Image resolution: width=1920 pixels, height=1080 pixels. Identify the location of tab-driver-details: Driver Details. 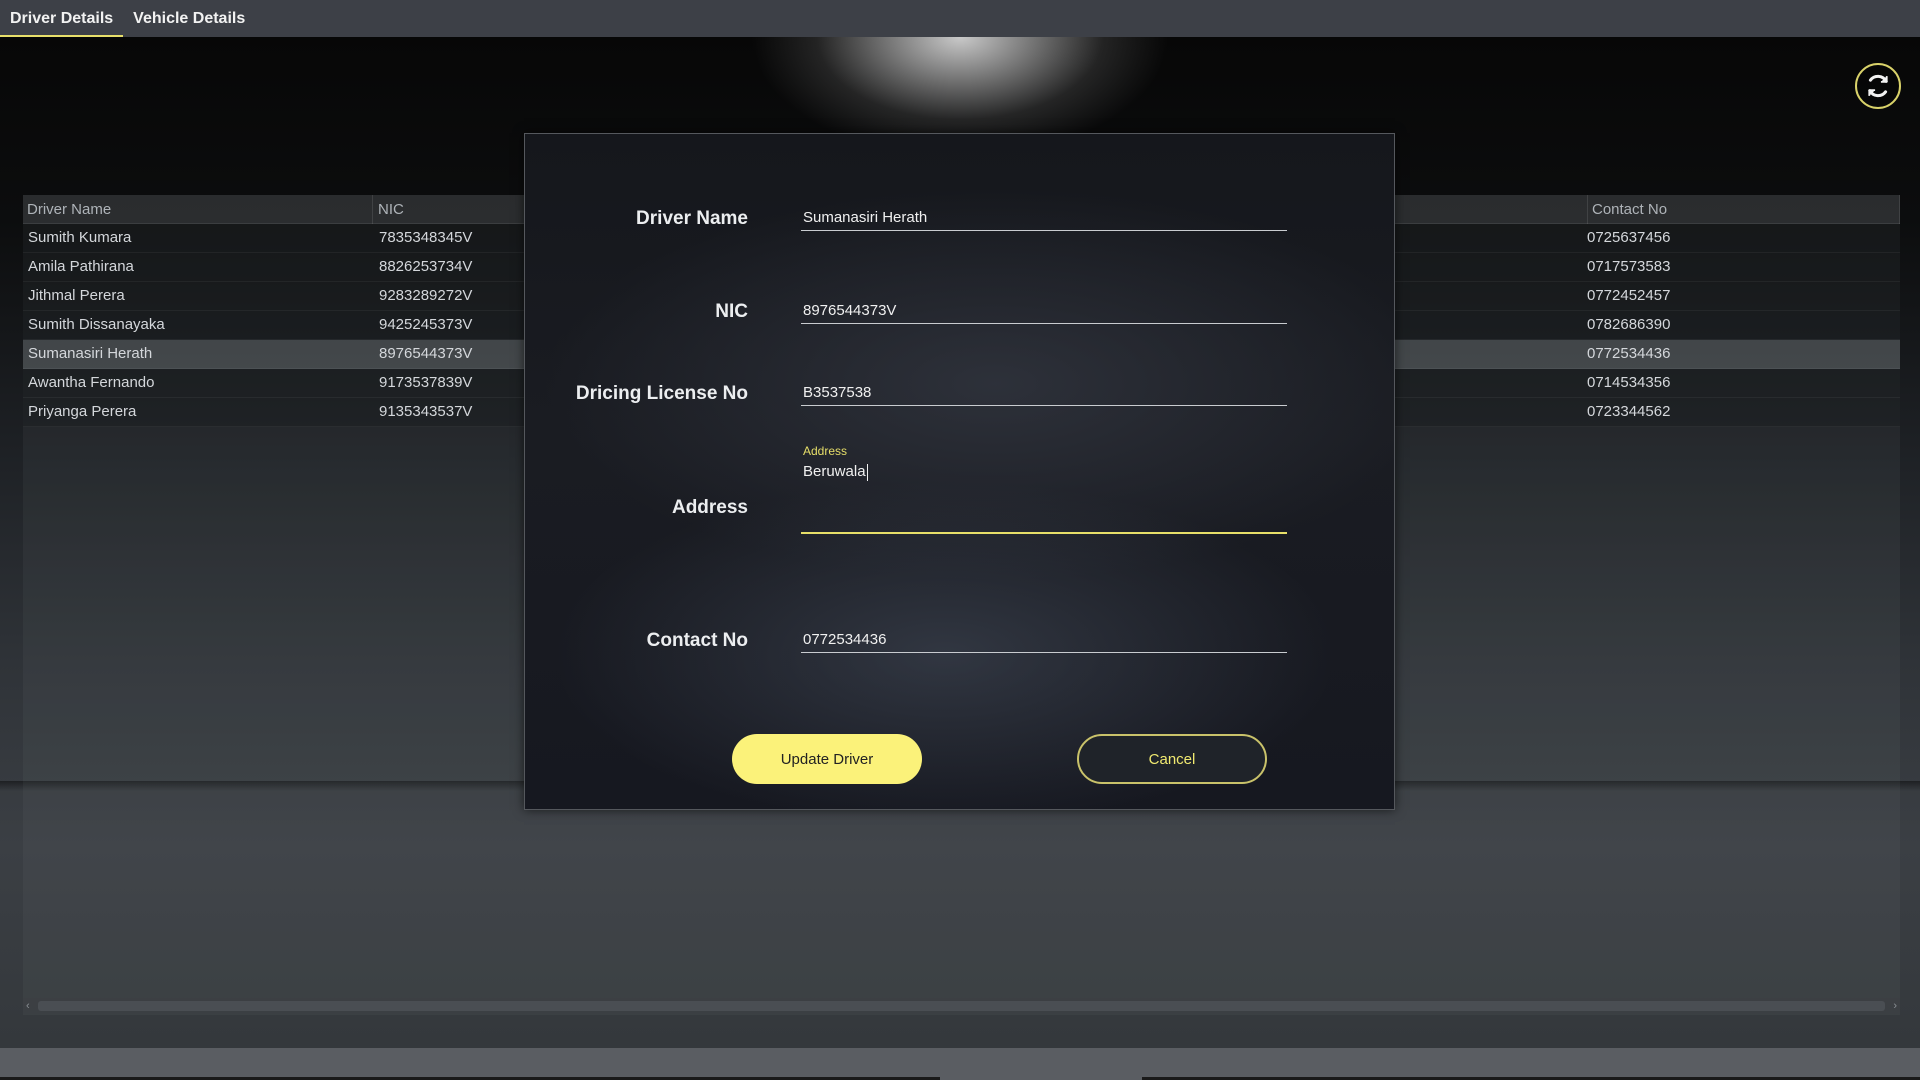
(62, 18).